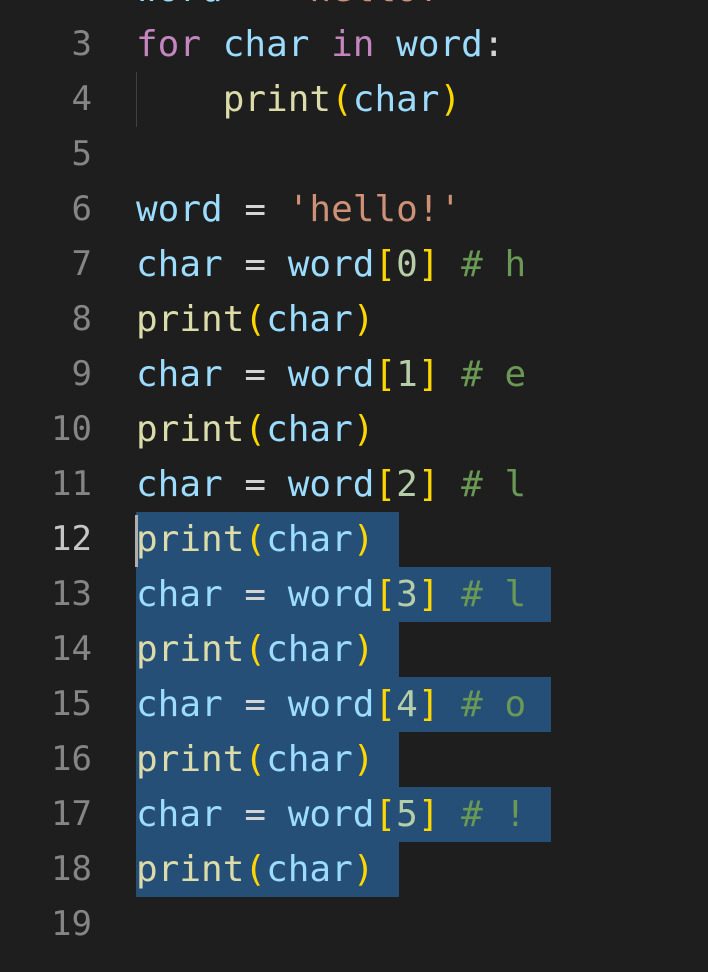  I want to click on line-number: 10, so click(71, 429).